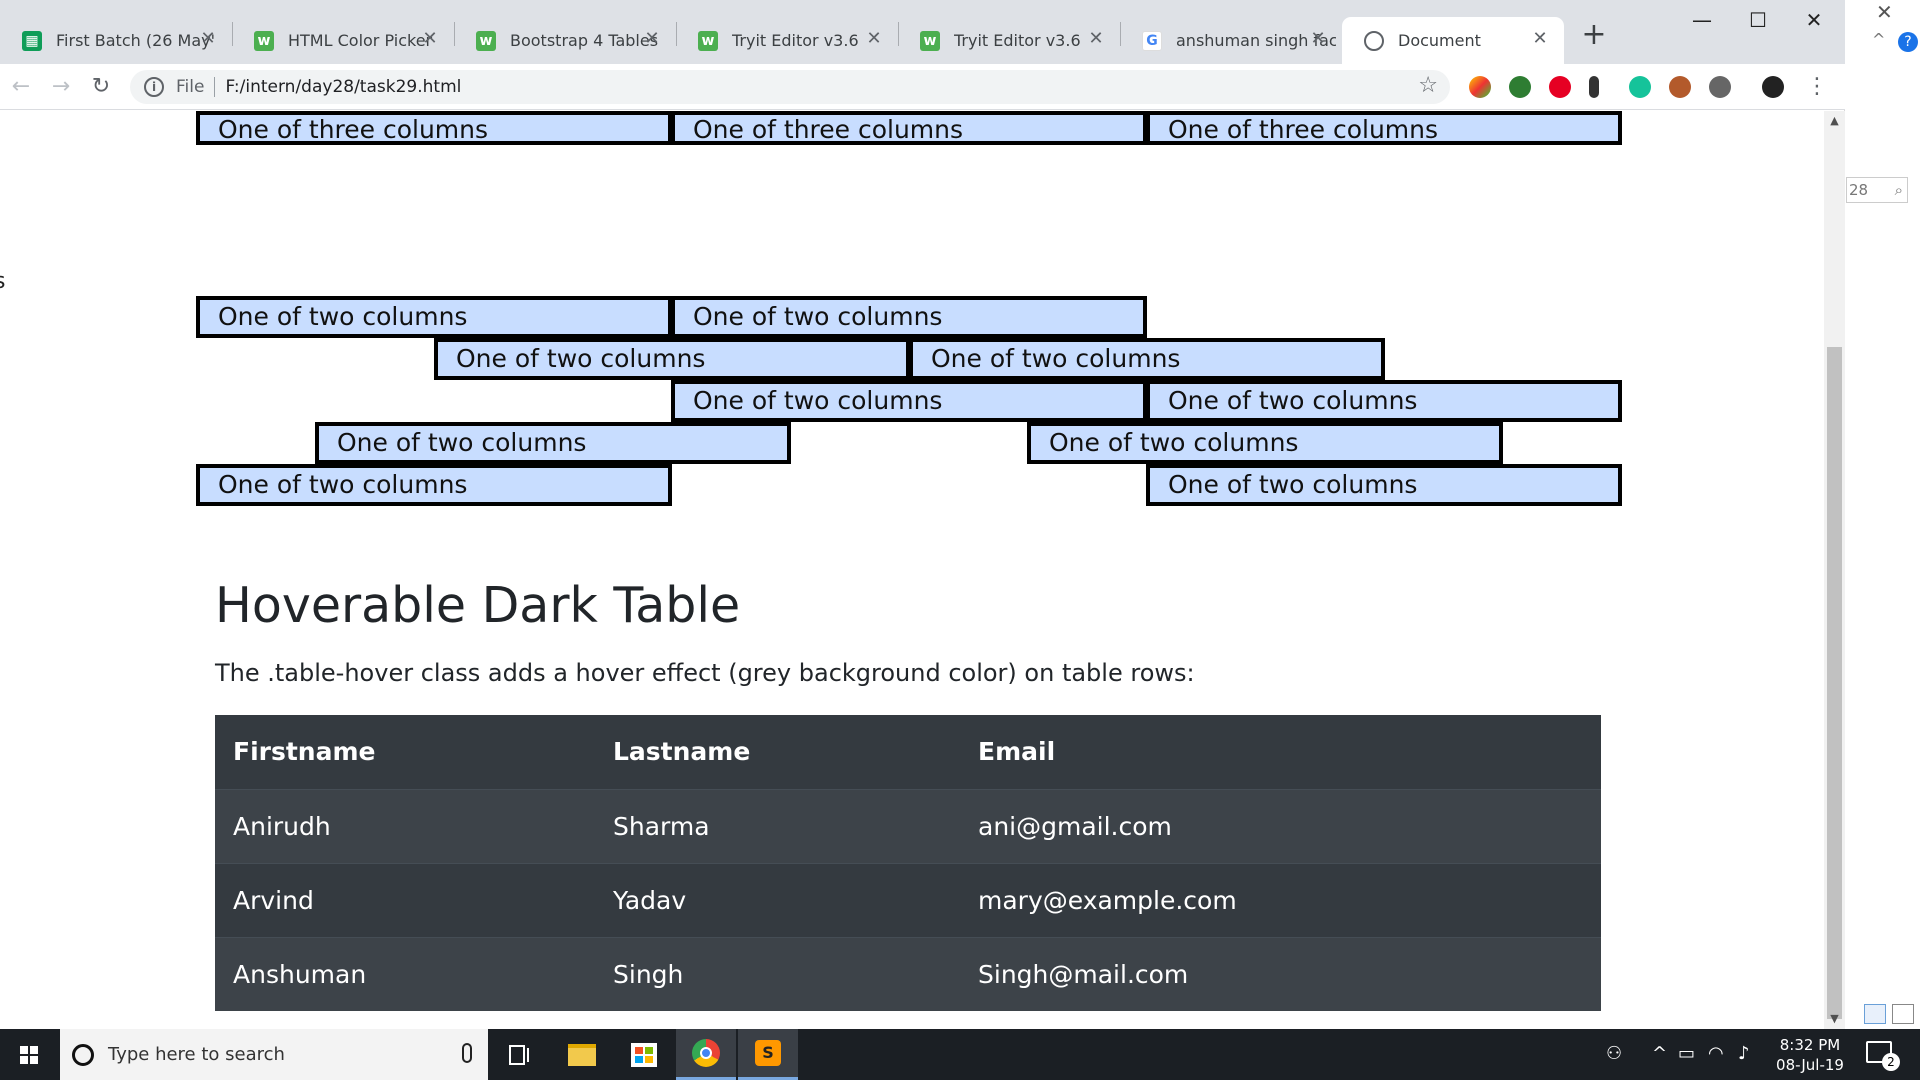 The width and height of the screenshot is (1920, 1080). What do you see at coordinates (960, 1054) in the screenshot?
I see `taskbar: Type here to search S ⚇ ^ ▭ ◠ ♪ 8:32 PM` at bounding box center [960, 1054].